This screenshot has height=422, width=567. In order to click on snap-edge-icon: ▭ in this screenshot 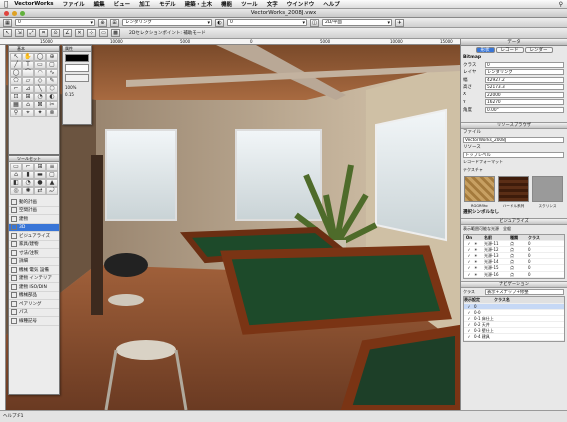, I will do `click(103, 33)`.